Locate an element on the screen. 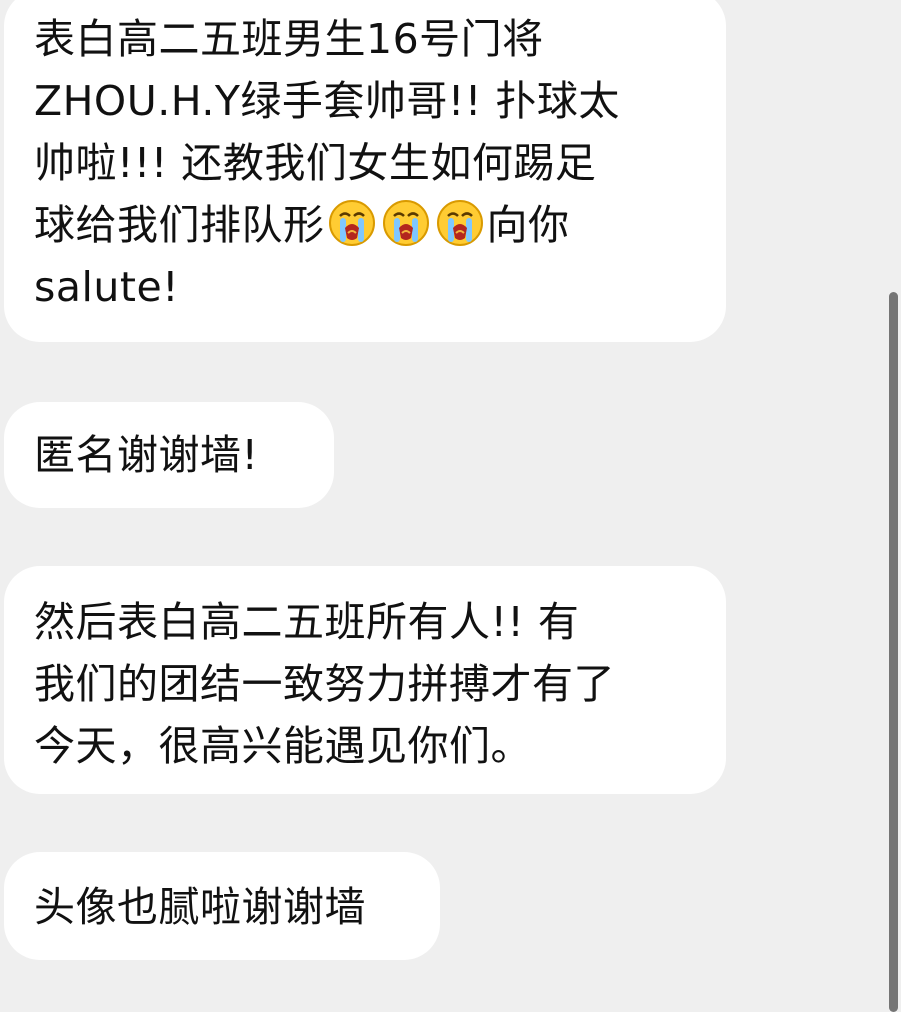 The image size is (901, 1012). message-line-with-emoji: 球给我们排队形 向你 is located at coordinates (365, 225).